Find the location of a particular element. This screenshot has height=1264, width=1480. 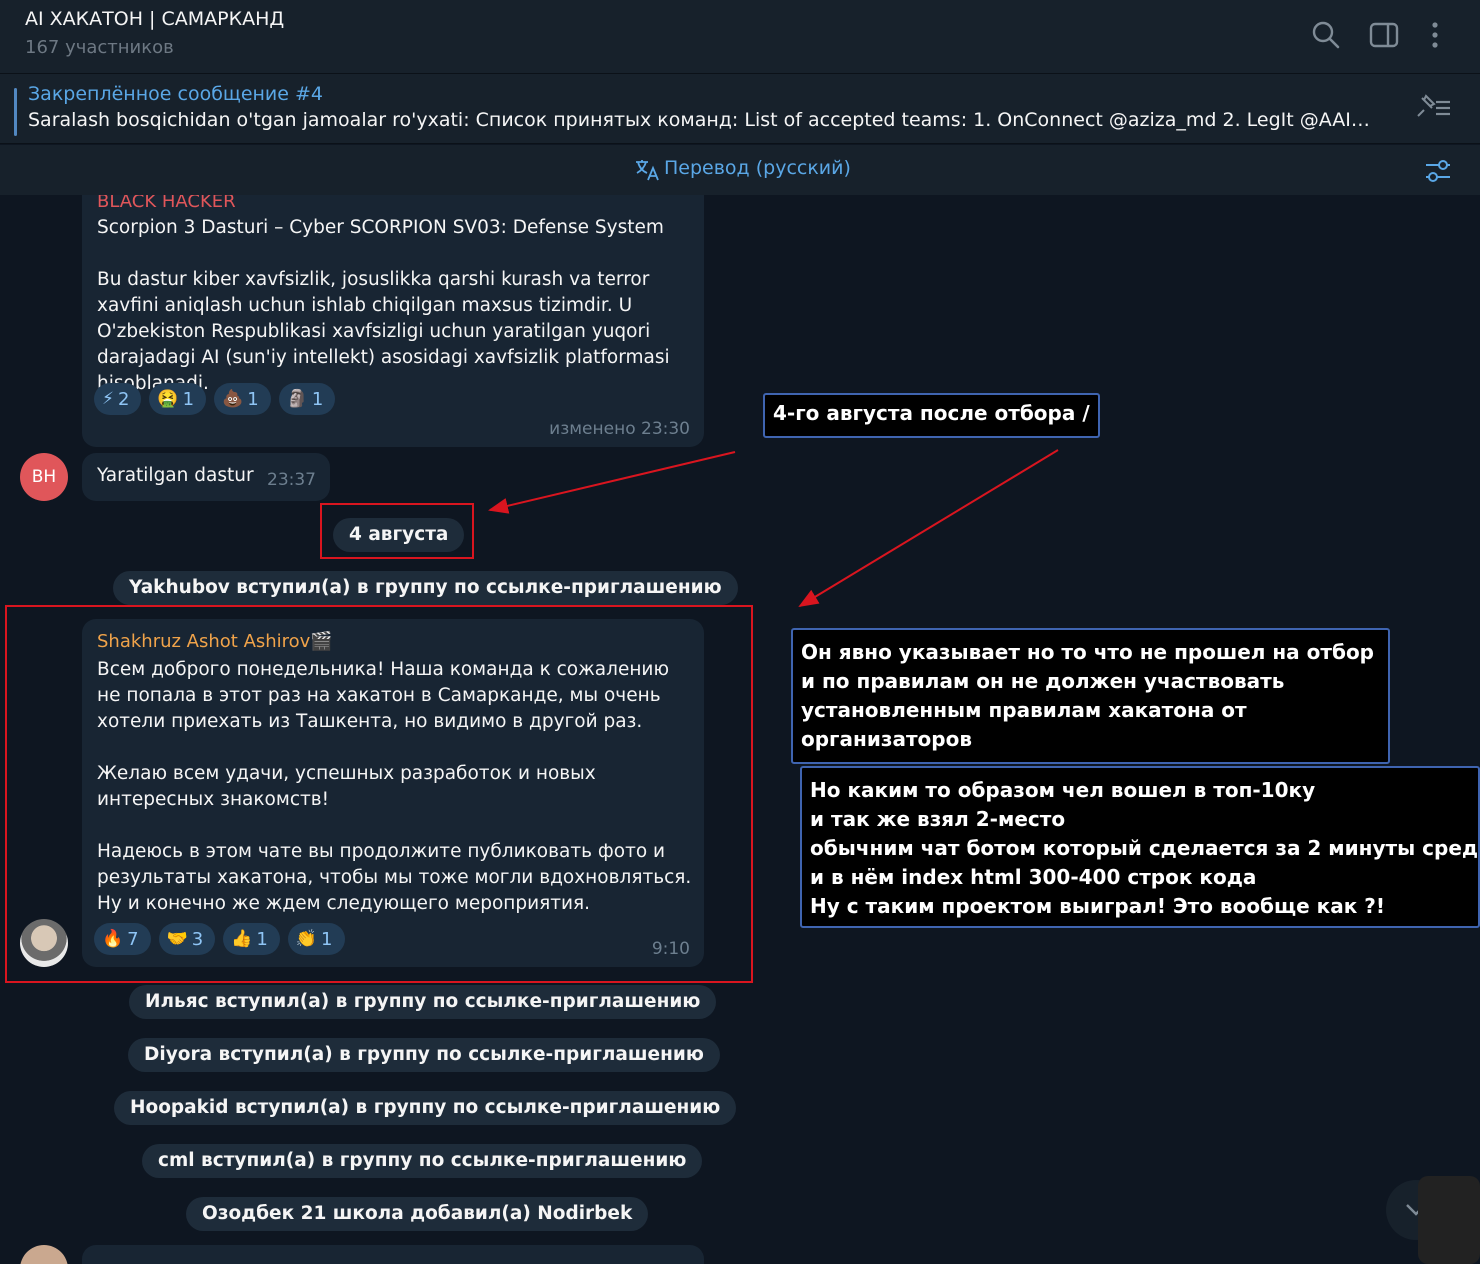

member-count: 167 участников is located at coordinates (99, 47).